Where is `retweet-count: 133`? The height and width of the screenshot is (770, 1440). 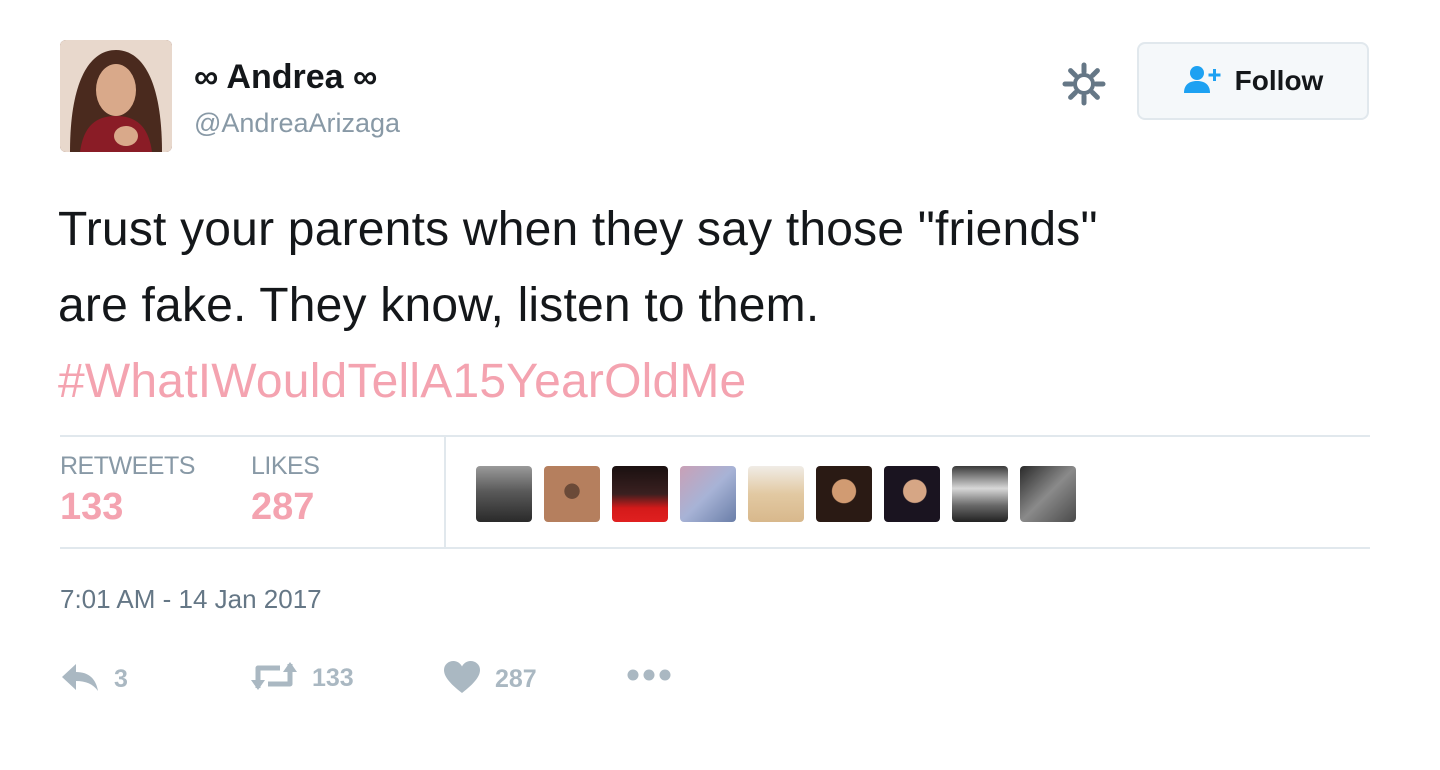 retweet-count: 133 is located at coordinates (333, 678).